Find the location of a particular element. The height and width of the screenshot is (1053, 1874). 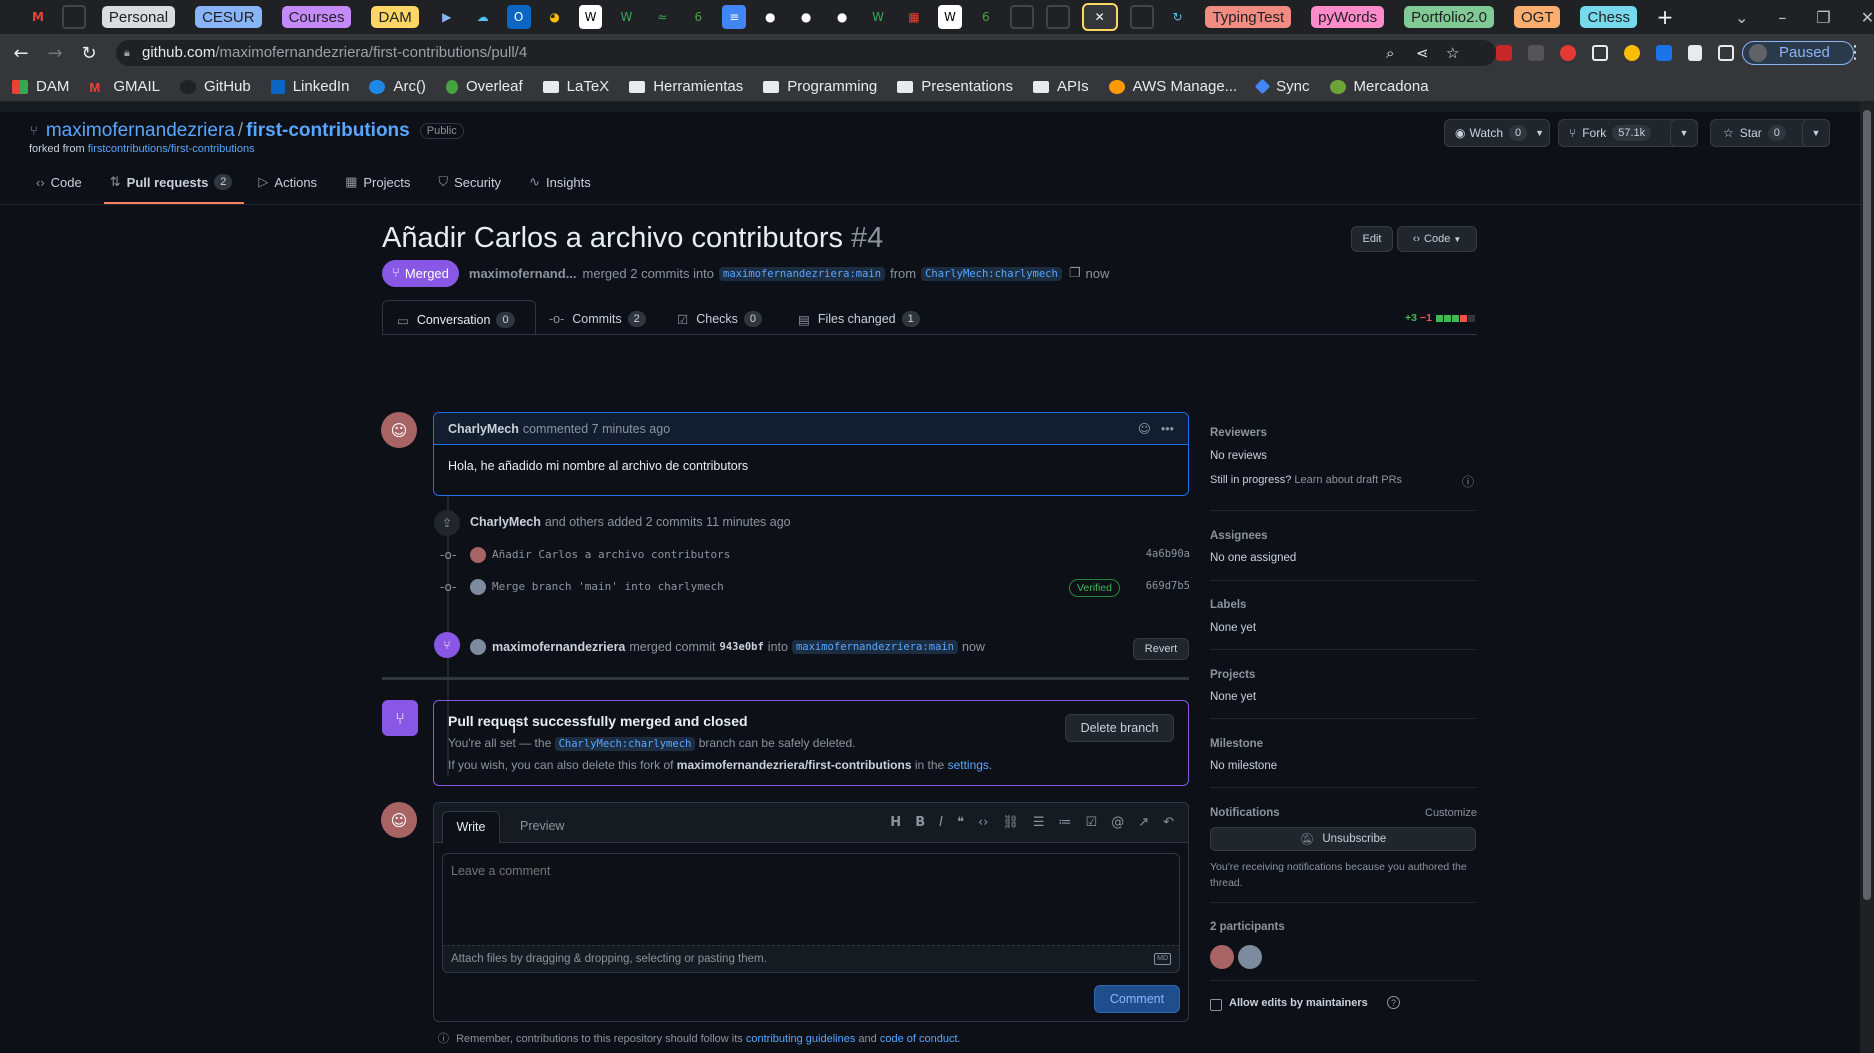

menu-icon: ⋮ is located at coordinates (1855, 52).